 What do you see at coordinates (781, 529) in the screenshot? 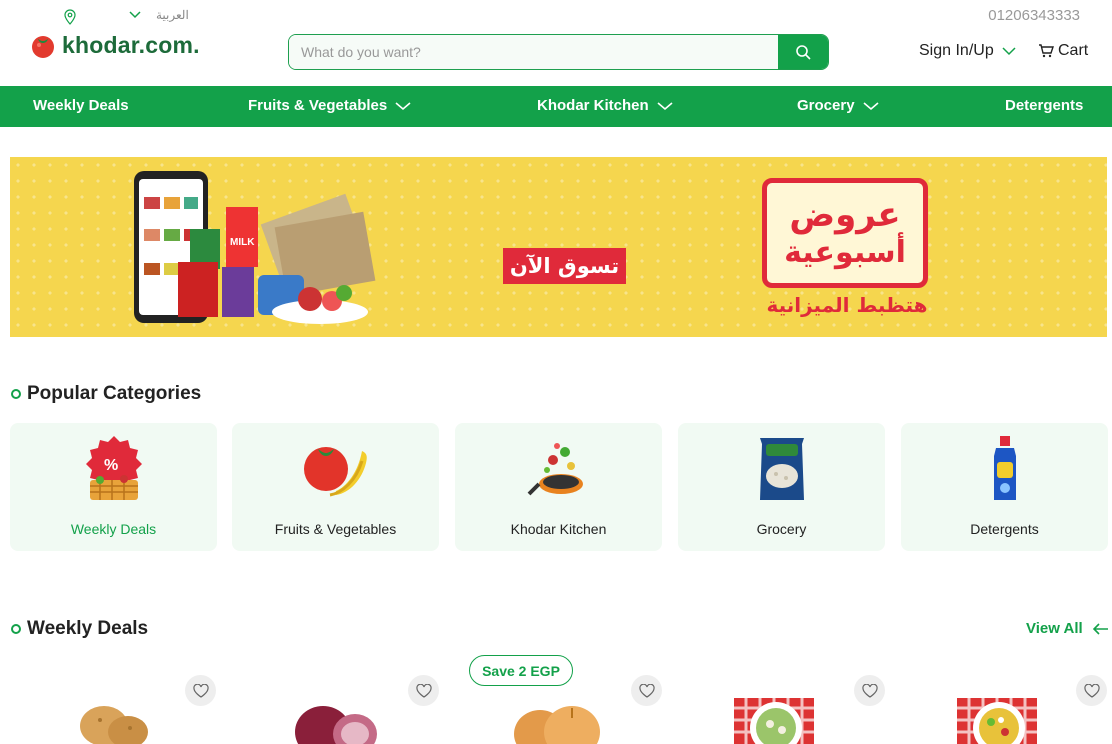
I see `category-label: Grocery` at bounding box center [781, 529].